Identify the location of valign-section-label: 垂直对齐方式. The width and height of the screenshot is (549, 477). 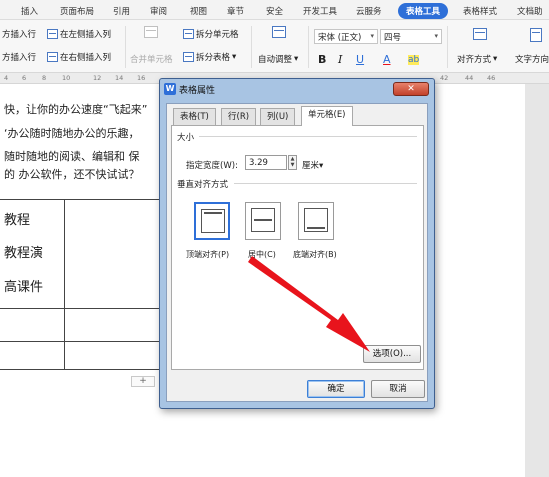
(203, 185).